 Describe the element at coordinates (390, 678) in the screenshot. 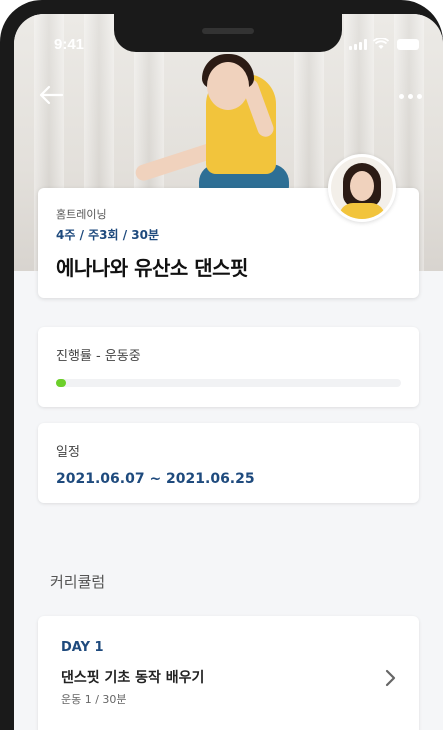

I see `chevron-right-icon` at that location.